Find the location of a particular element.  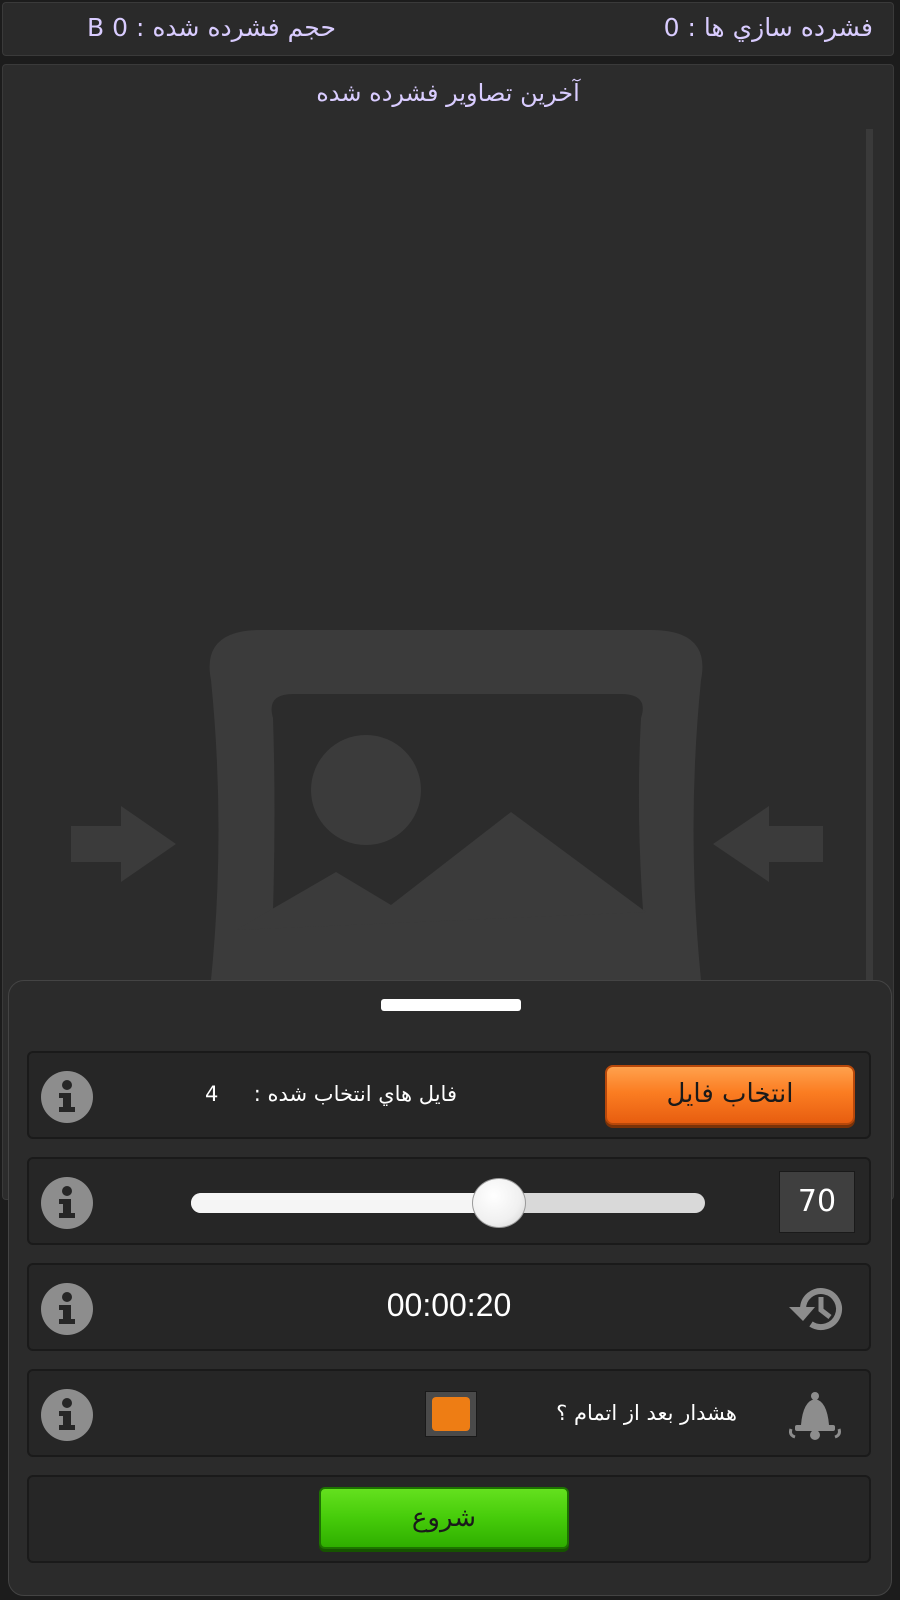

timer-card: 00:00:20 is located at coordinates (449, 1307).